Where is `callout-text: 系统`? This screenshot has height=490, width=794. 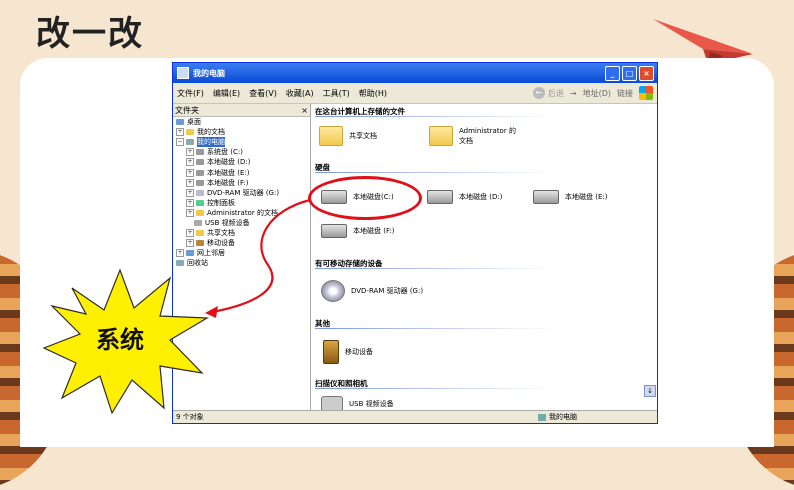
callout-text: 系统 is located at coordinates (120, 340).